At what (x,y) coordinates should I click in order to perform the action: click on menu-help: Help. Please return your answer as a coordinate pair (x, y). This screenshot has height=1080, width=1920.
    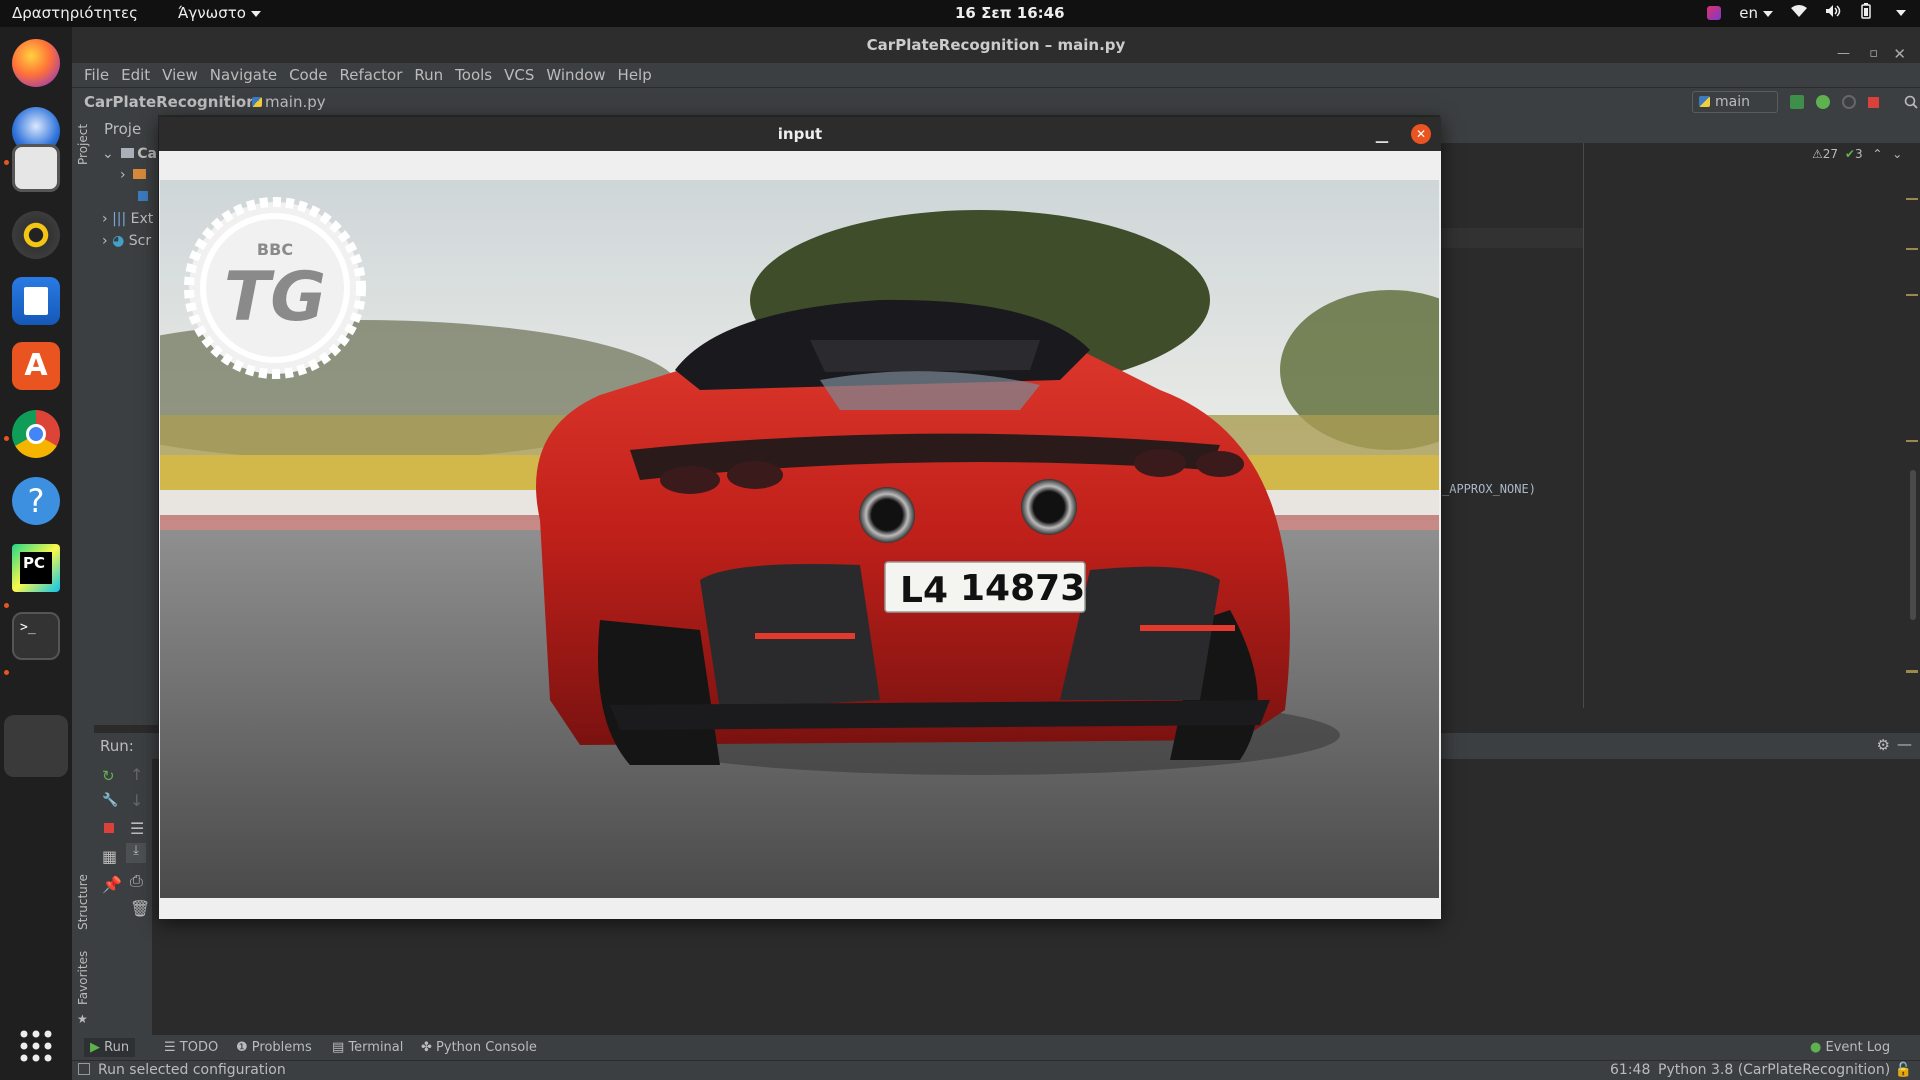
    Looking at the image, I should click on (635, 75).